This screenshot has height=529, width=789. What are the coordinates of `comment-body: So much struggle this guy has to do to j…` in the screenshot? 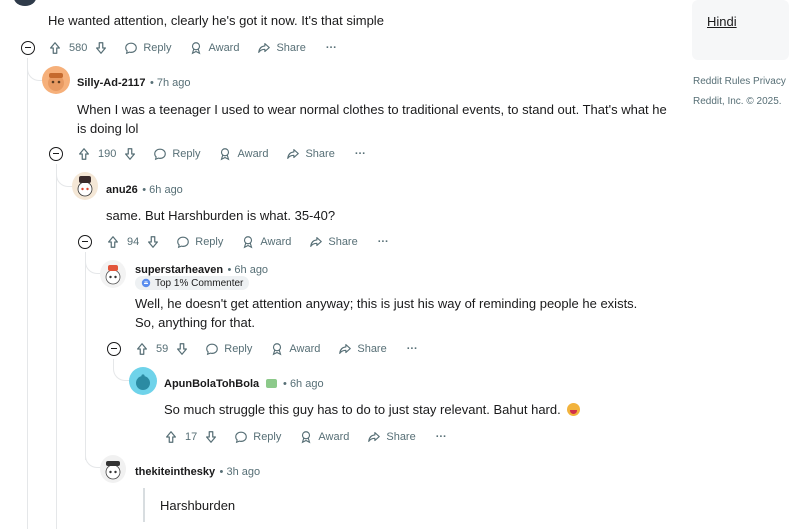 It's located at (362, 409).